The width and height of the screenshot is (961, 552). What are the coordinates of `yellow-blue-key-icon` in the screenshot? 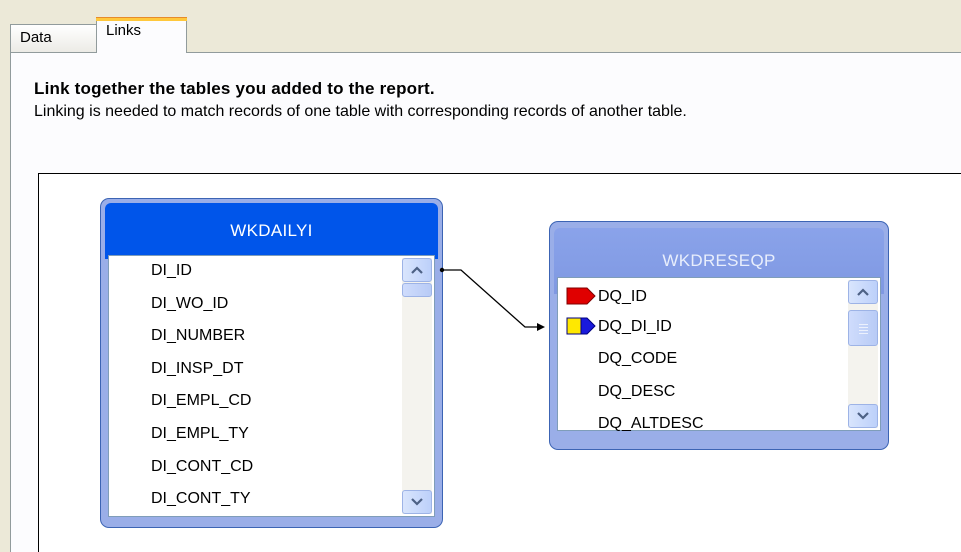 It's located at (581, 326).